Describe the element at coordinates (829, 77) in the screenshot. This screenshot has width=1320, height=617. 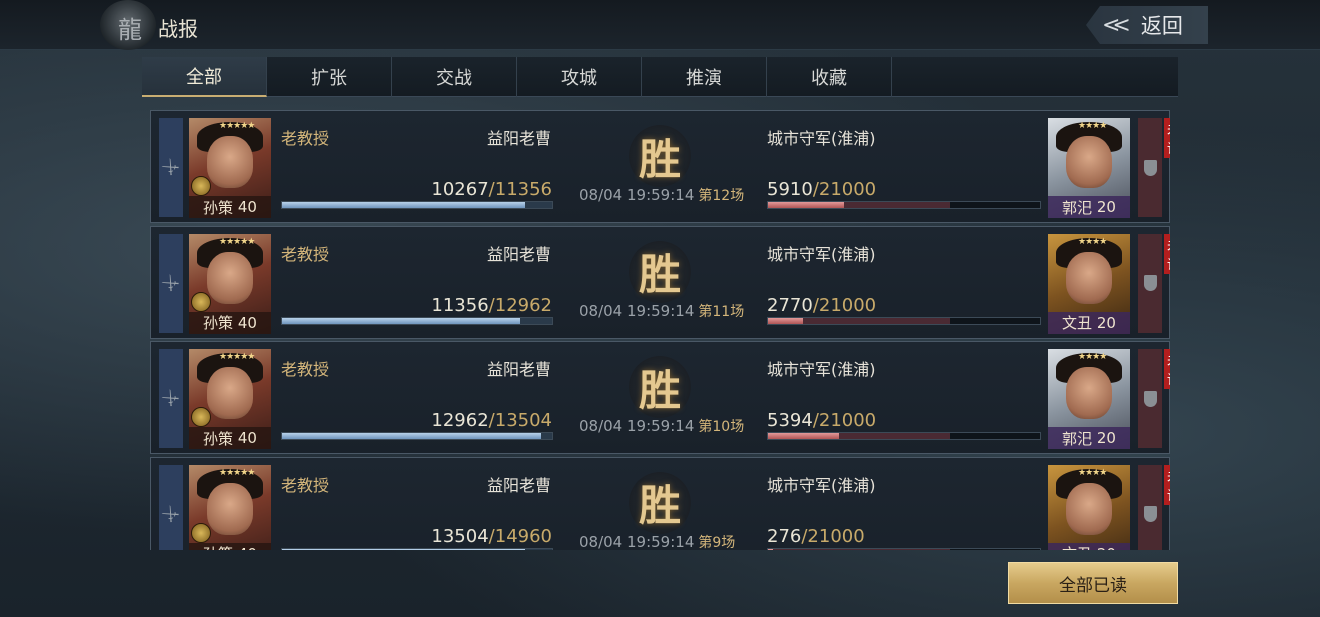
I see `tab-5: 收藏` at that location.